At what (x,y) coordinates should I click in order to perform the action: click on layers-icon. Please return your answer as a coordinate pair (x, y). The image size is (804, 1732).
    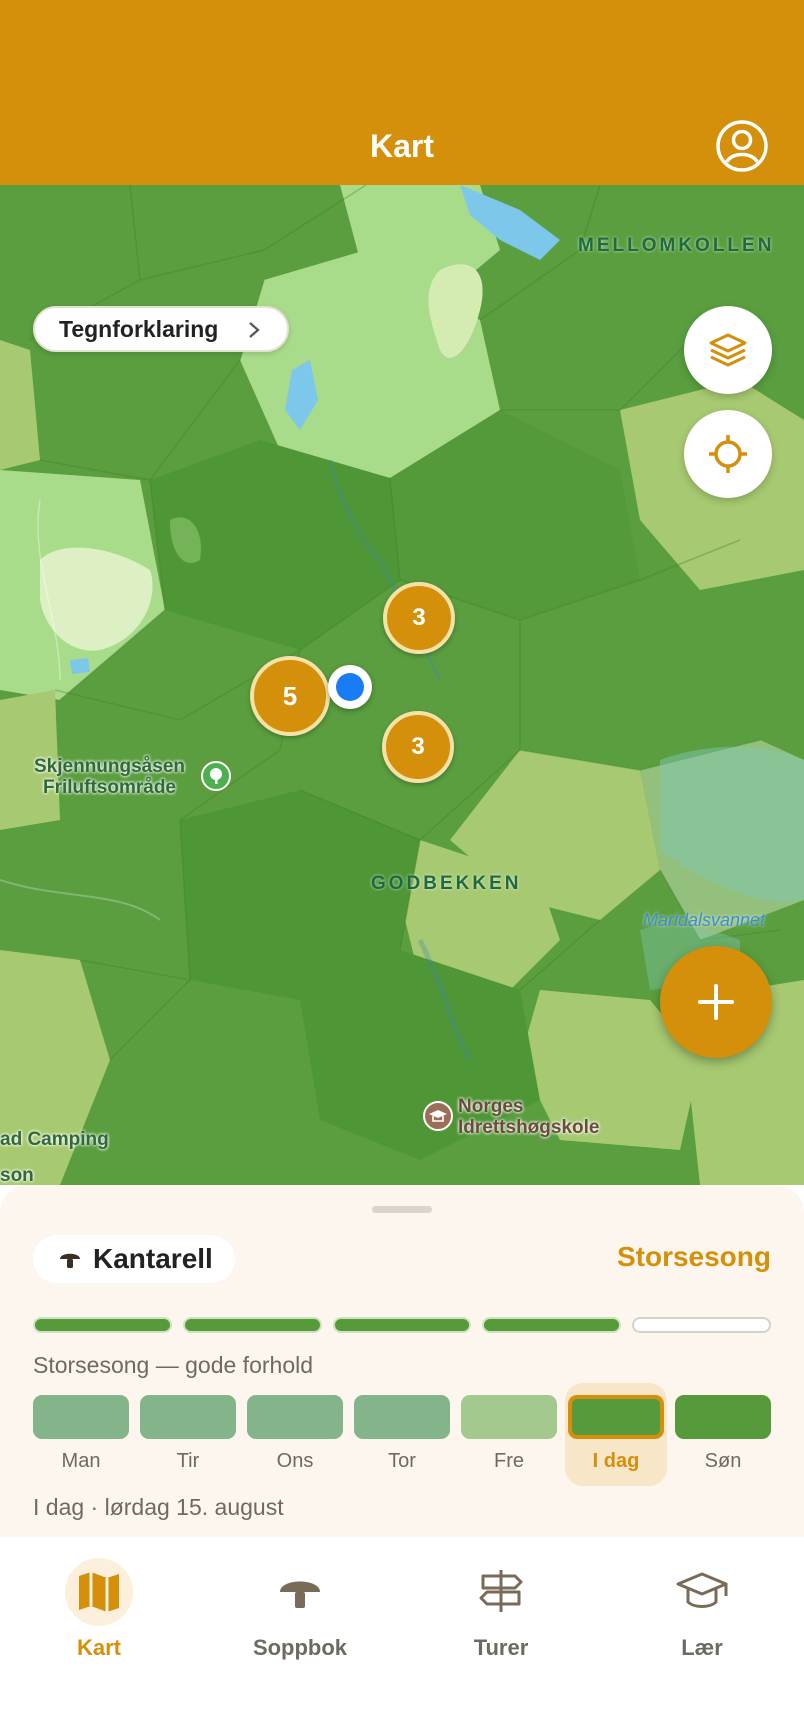
    Looking at the image, I should click on (728, 350).